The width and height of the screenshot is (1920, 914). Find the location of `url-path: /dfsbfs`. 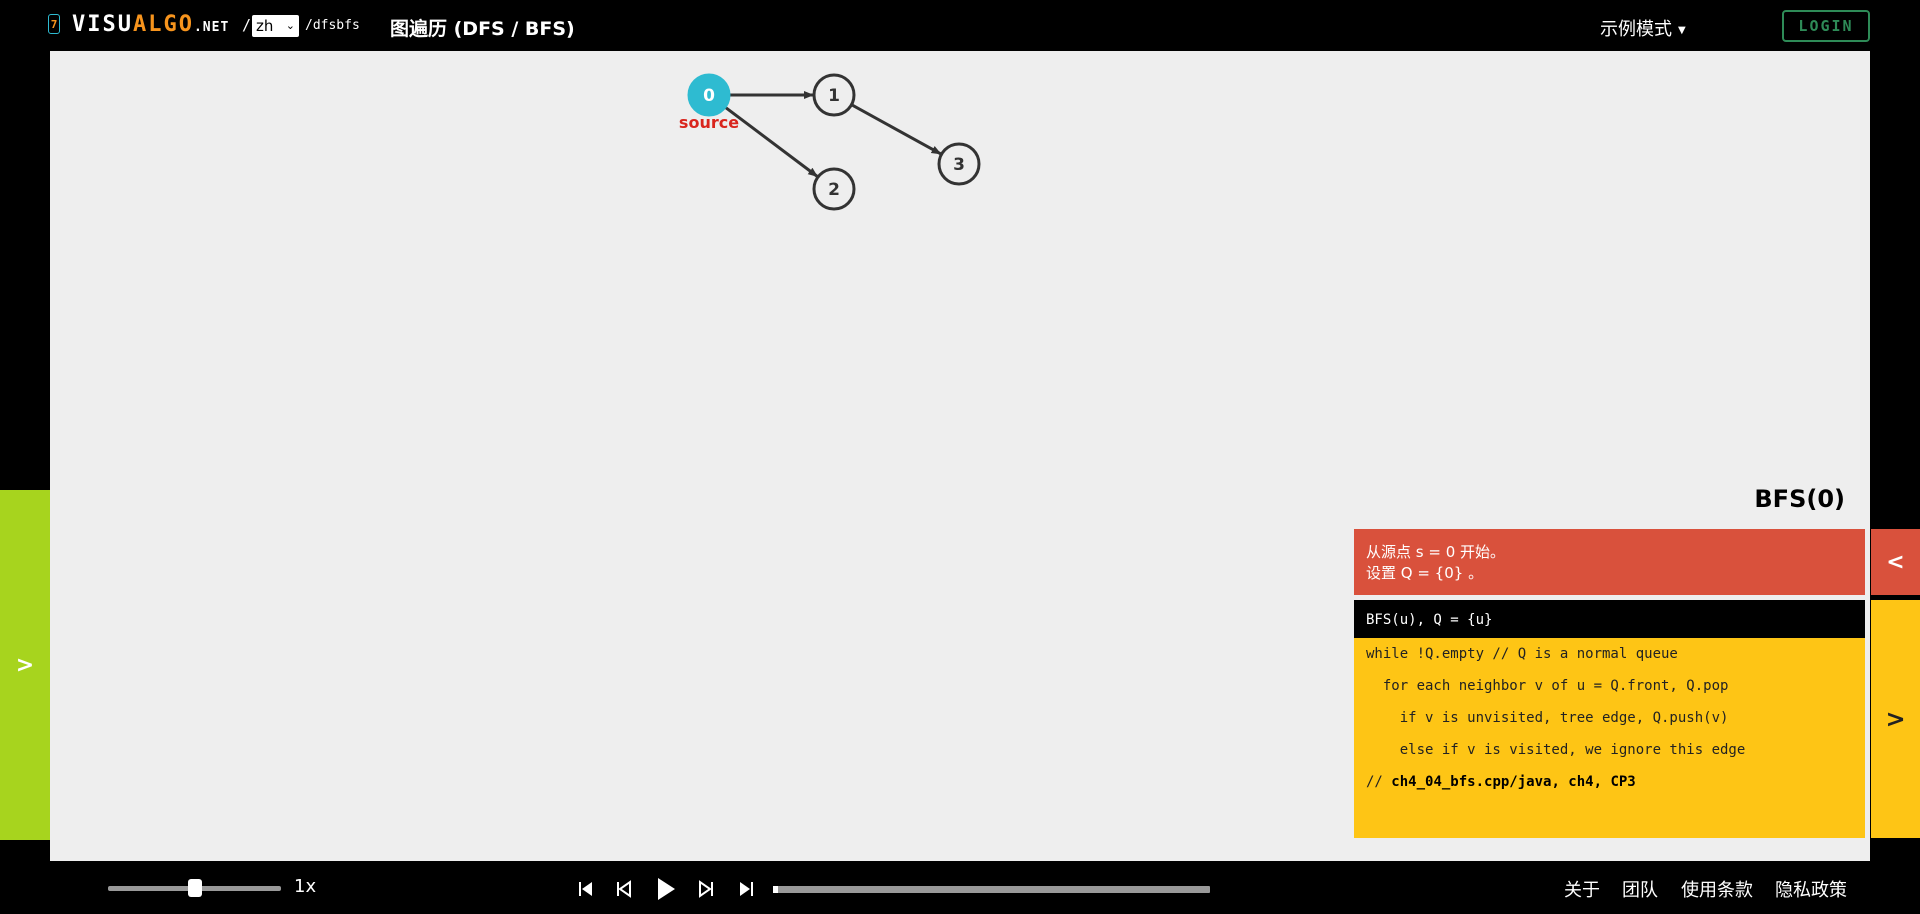

url-path: /dfsbfs is located at coordinates (332, 25).